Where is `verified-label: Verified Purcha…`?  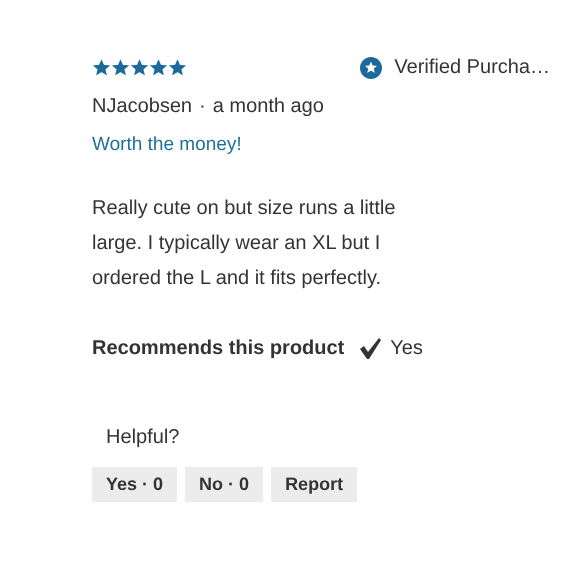 verified-label: Verified Purcha… is located at coordinates (472, 67).